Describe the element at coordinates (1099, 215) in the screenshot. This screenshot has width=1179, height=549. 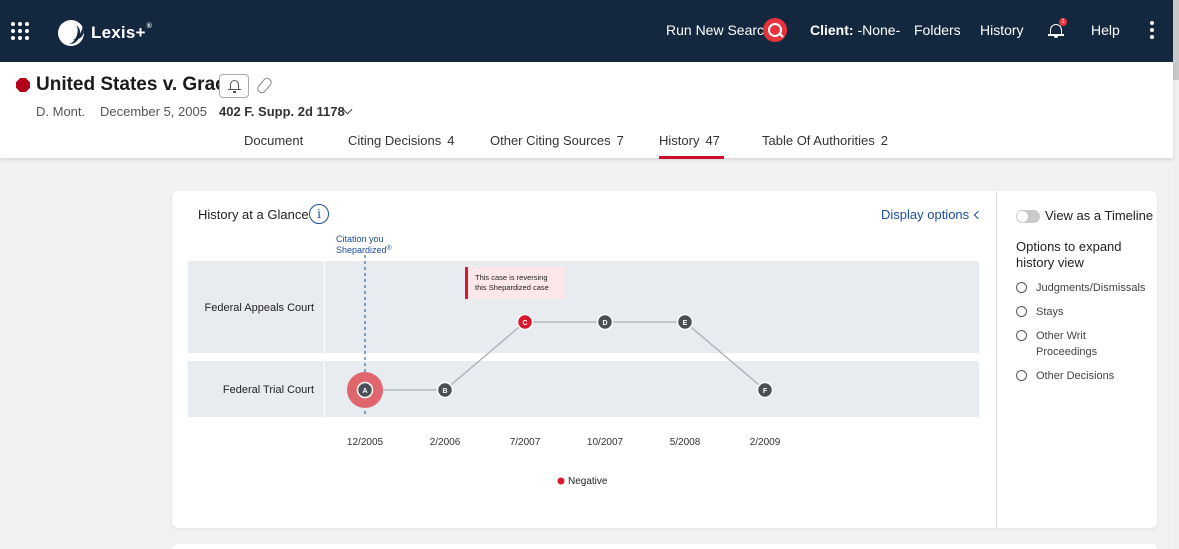
I see `timeline-toggle-label: View as a Timeline` at that location.